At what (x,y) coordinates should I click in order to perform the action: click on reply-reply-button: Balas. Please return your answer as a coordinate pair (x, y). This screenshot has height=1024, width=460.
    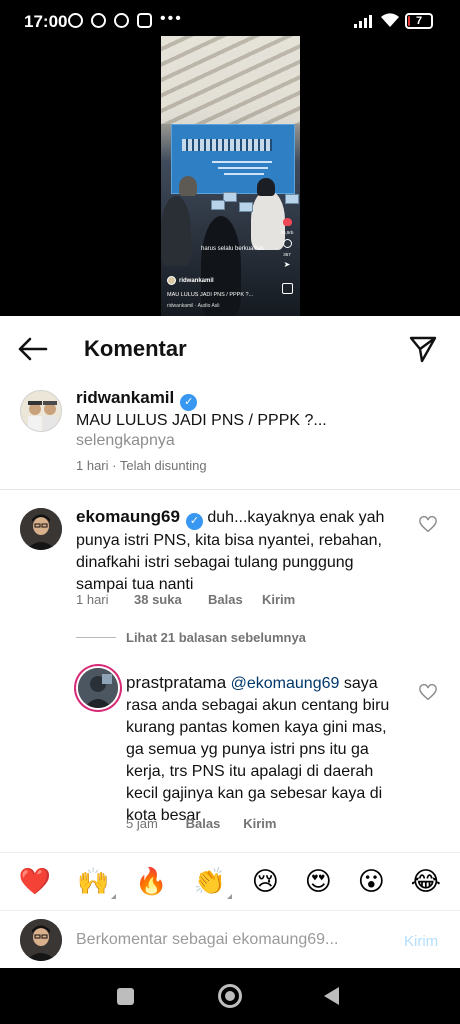
    Looking at the image, I should click on (213, 823).